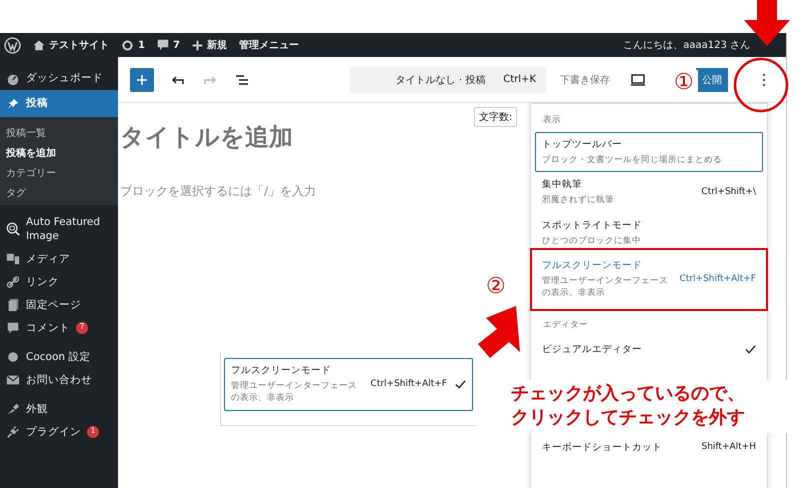  Describe the element at coordinates (712, 80) in the screenshot. I see `publish-button: 公開` at that location.